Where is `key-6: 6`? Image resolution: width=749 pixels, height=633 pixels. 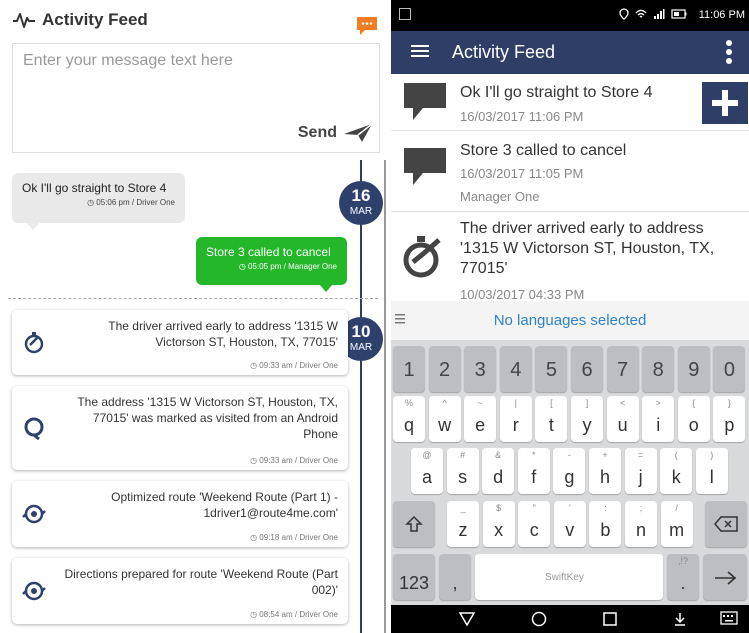
key-6: 6 is located at coordinates (587, 369).